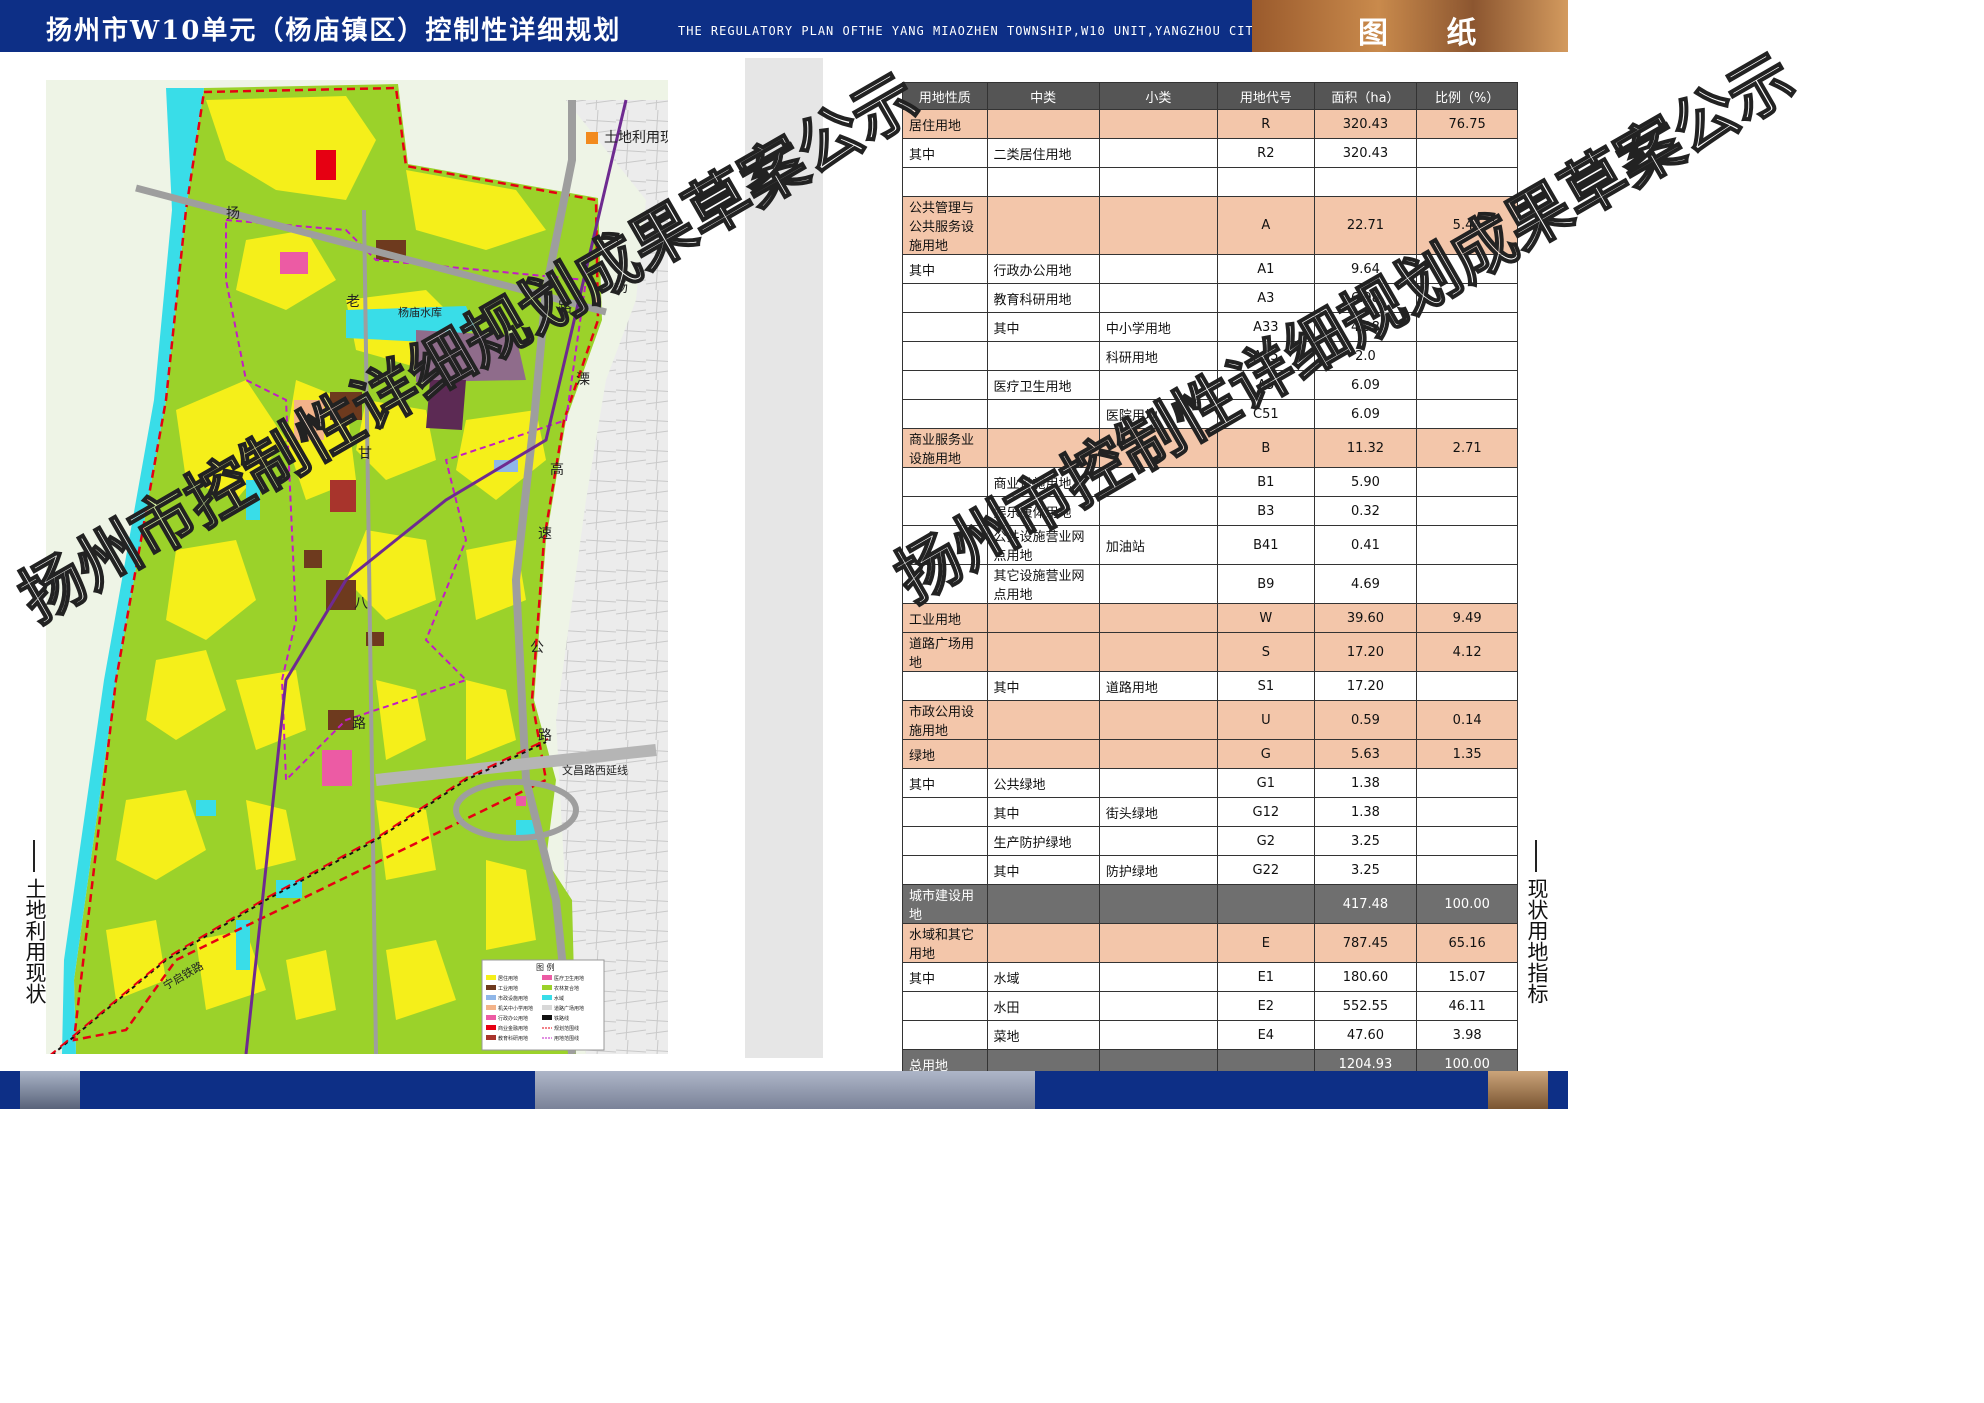 Image resolution: width=1984 pixels, height=1403 pixels. I want to click on table-row: 水田 E2 552.55 46.11, so click(1210, 1006).